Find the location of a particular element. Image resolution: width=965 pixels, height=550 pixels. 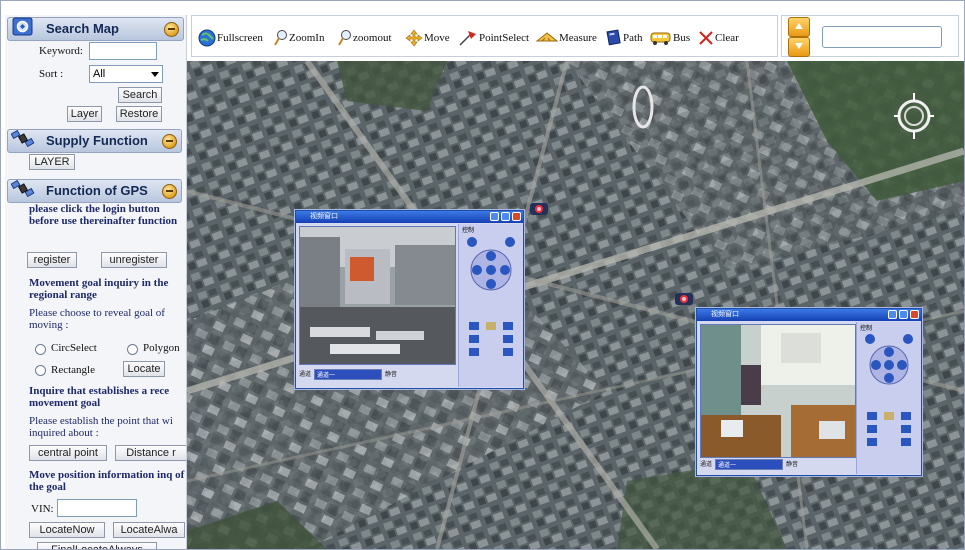

video-window-2: 视频窗口 控制 通道 通道一 静音 is located at coordinates (809, 392).